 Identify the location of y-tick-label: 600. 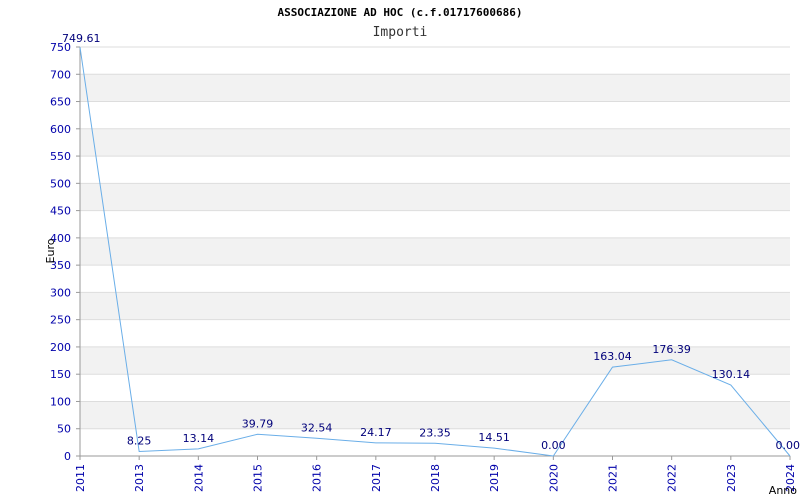
(60, 129).